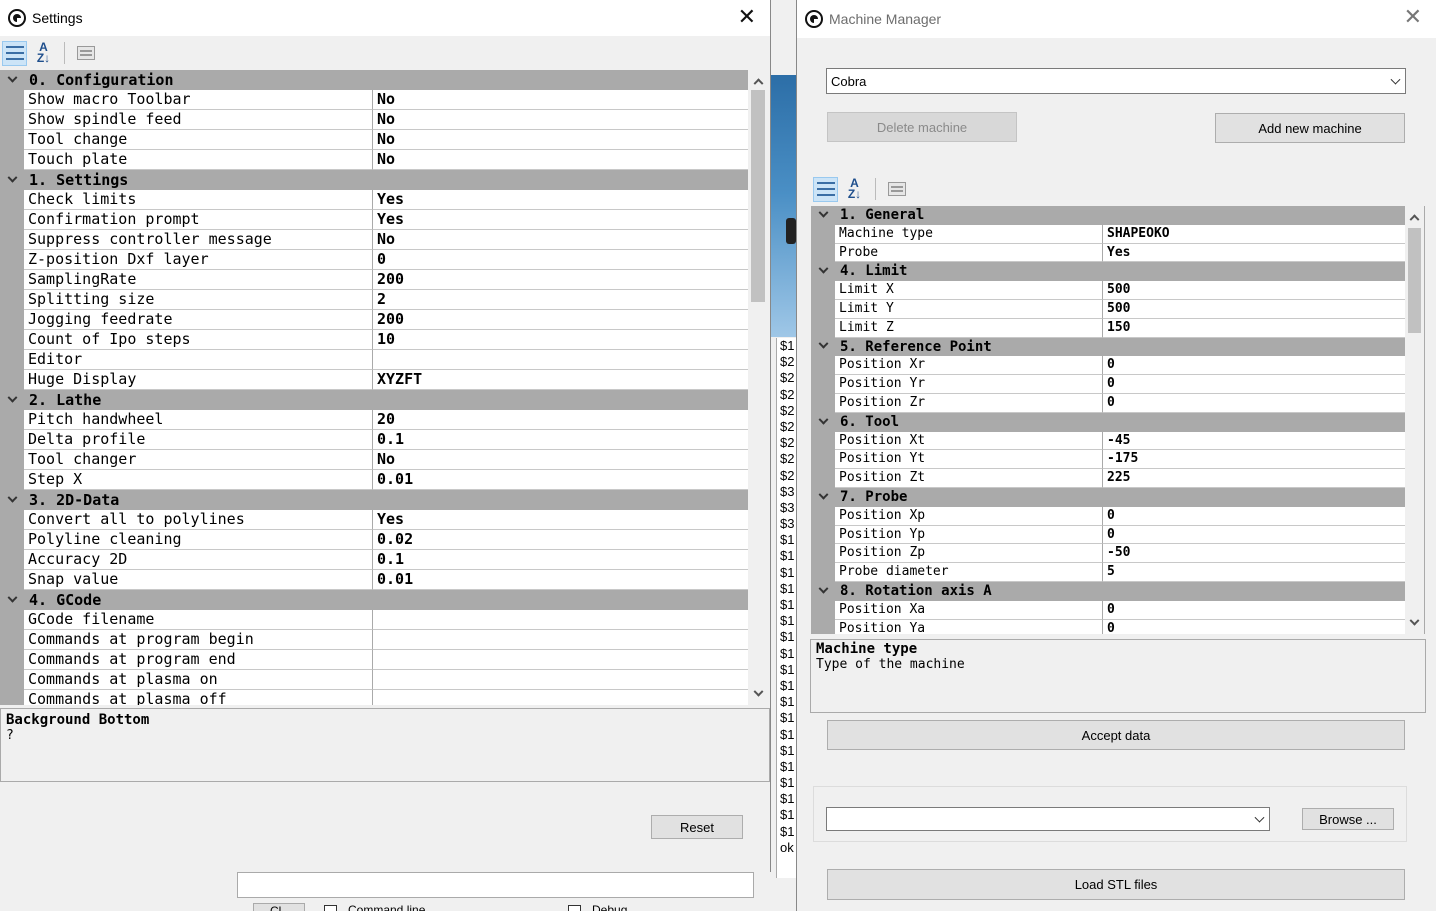 The width and height of the screenshot is (1436, 911). I want to click on property-row: Position Yr 0, so click(1108, 384).